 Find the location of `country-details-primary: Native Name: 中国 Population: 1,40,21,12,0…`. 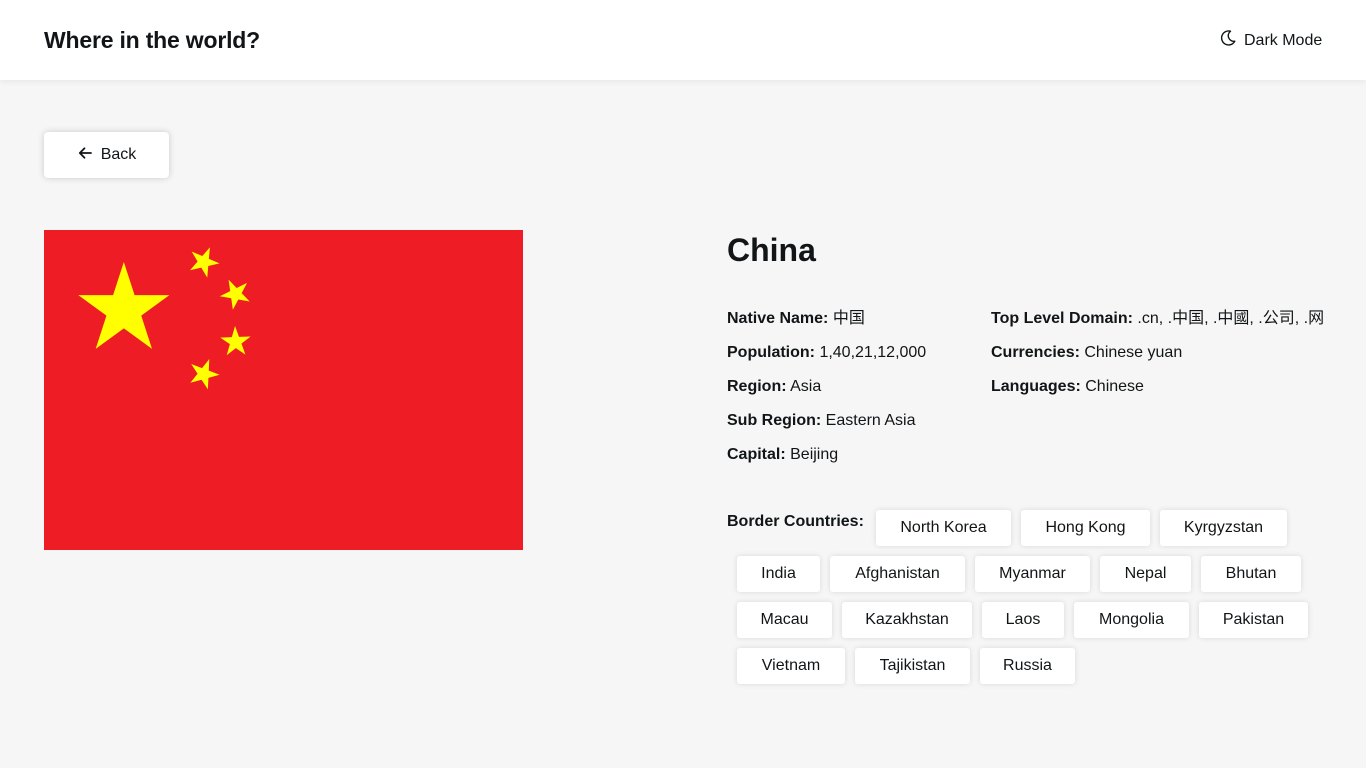

country-details-primary: Native Name: 中国 Population: 1,40,21,12,0… is located at coordinates (826, 394).